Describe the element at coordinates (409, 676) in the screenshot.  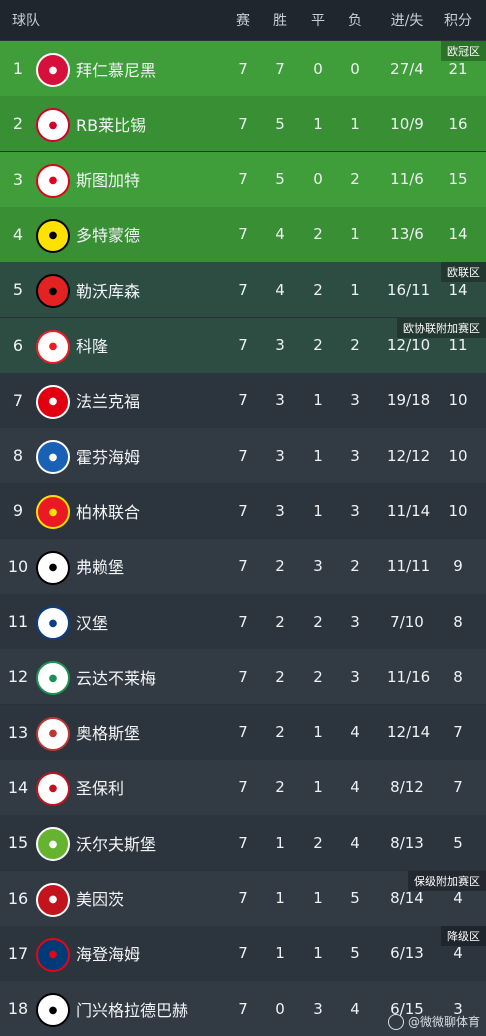
I see `cell-goals: 11/16` at that location.